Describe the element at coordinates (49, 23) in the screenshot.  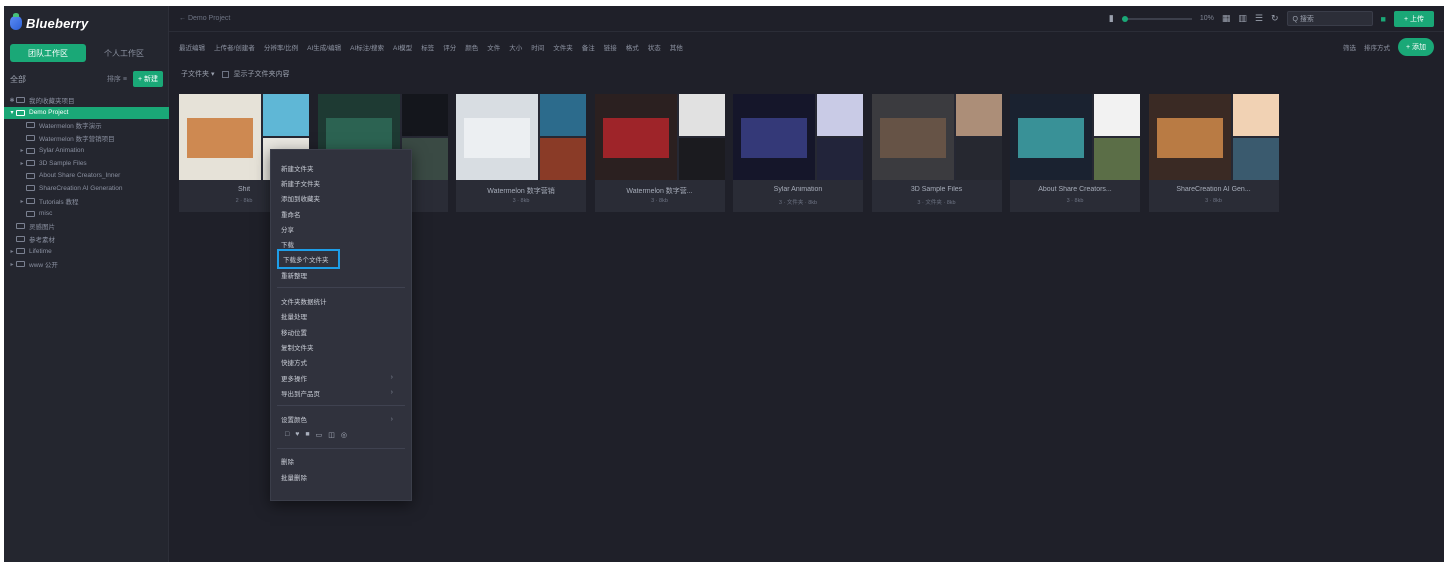
I see `app-logo: Blueberry` at that location.